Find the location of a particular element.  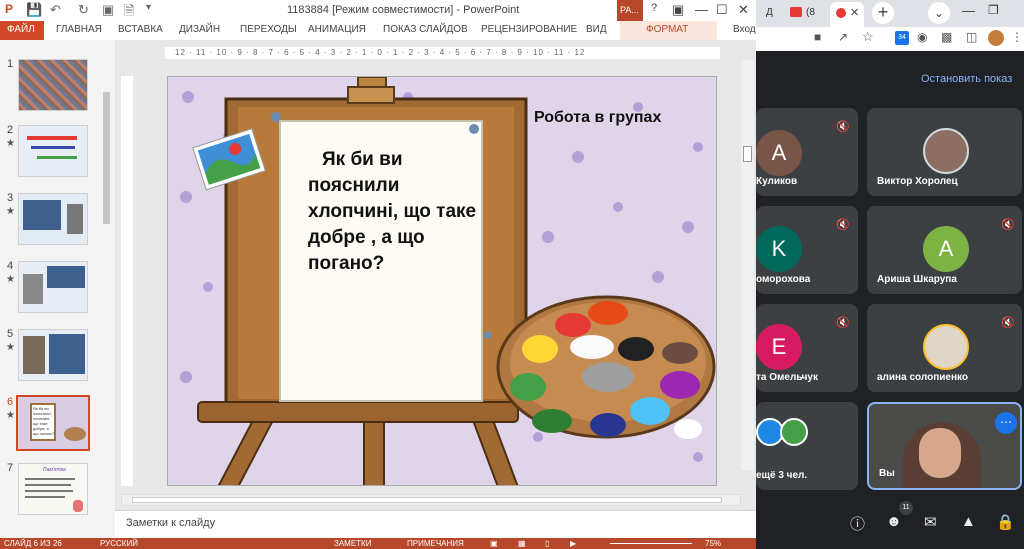

tab-file: ФАЙЛ is located at coordinates (22, 30).